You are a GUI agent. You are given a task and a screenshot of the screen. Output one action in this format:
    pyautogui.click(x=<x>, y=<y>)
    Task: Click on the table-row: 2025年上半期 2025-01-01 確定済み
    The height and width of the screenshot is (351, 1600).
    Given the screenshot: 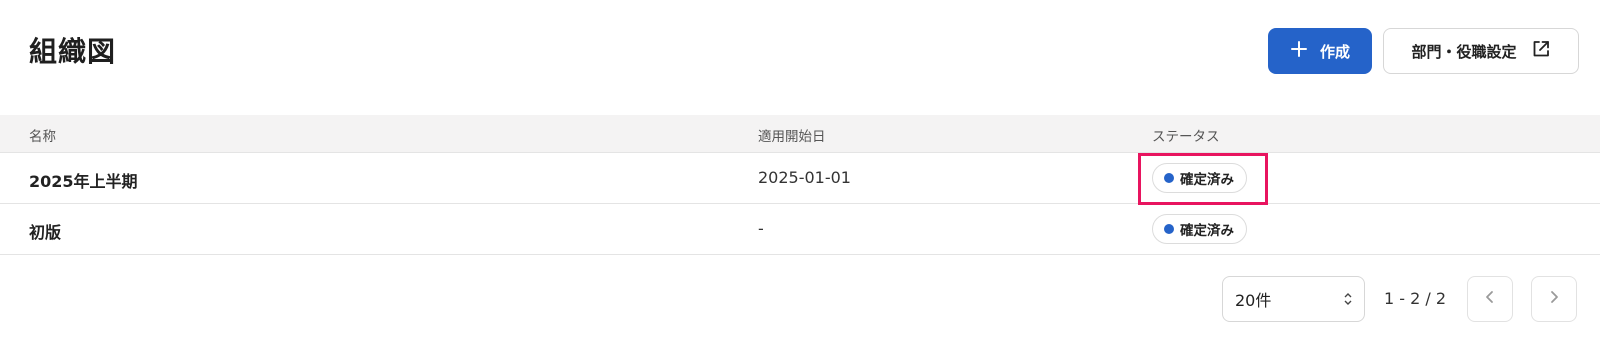 What is the action you would take?
    pyautogui.click(x=800, y=178)
    